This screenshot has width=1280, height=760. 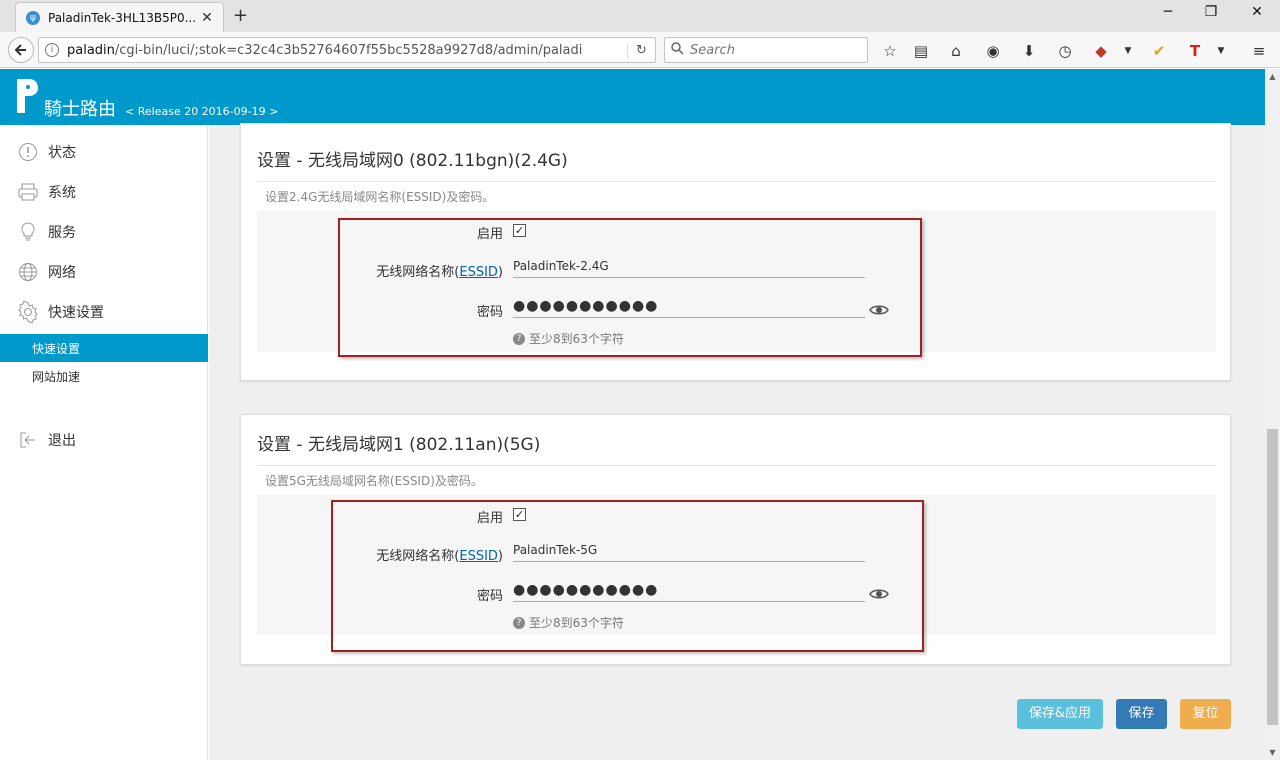 I want to click on wifi-2g-ssid-input, so click(x=689, y=266).